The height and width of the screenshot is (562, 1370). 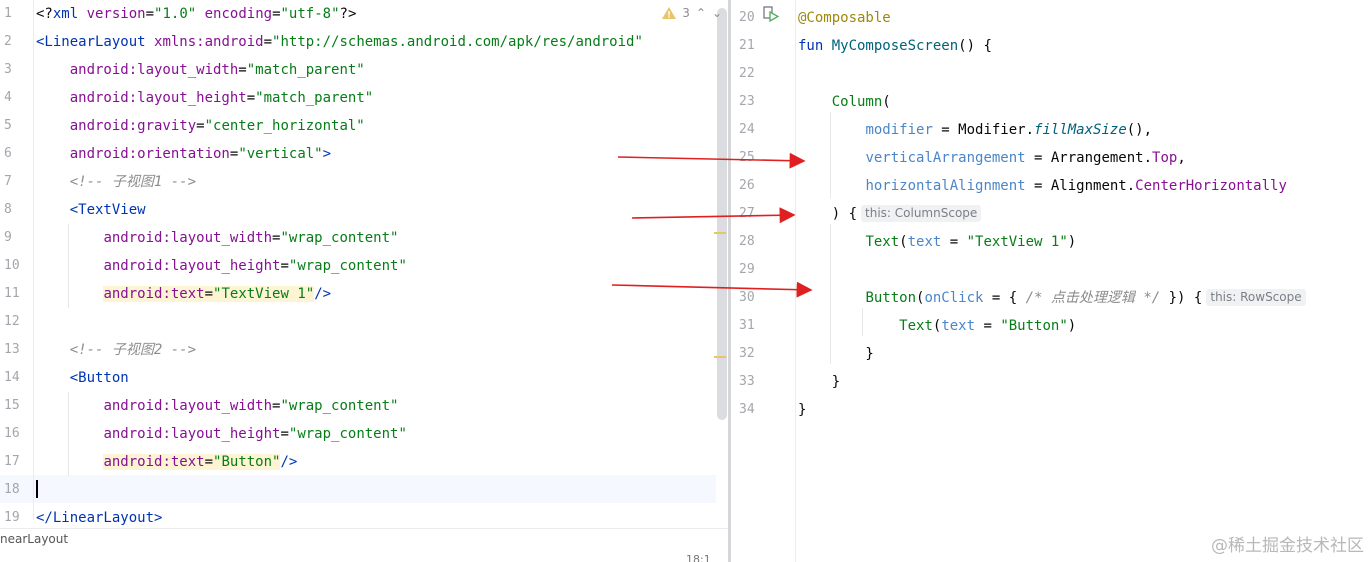 What do you see at coordinates (1080, 186) in the screenshot?
I see `code-token: = Alignment.` at bounding box center [1080, 186].